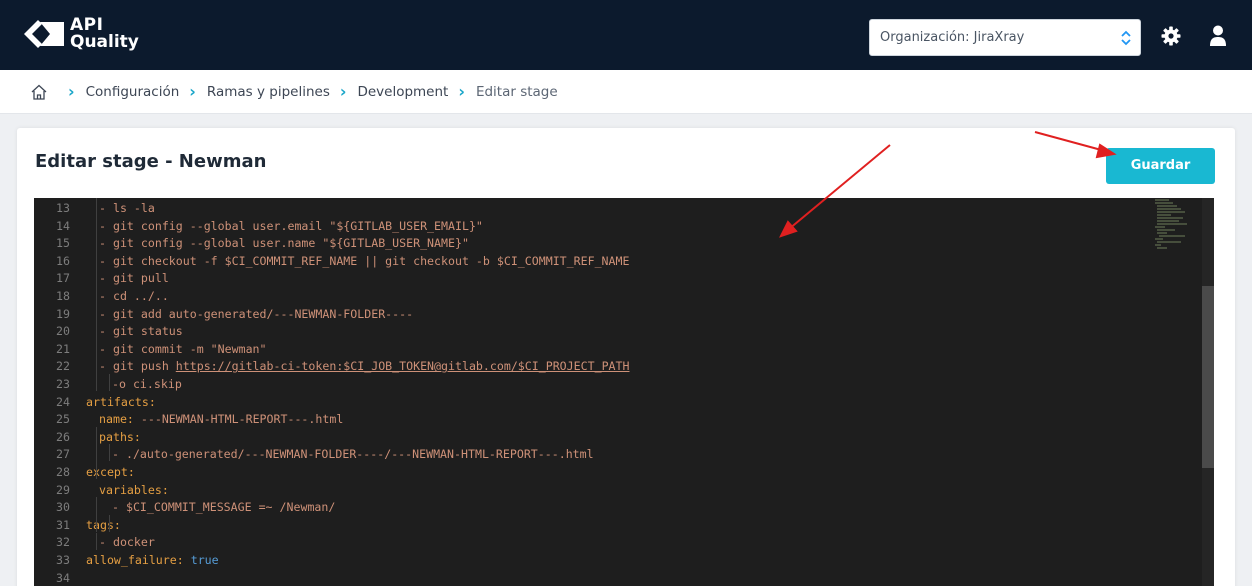 This screenshot has height=586, width=1252. What do you see at coordinates (63, 260) in the screenshot?
I see `line-number: 16` at bounding box center [63, 260].